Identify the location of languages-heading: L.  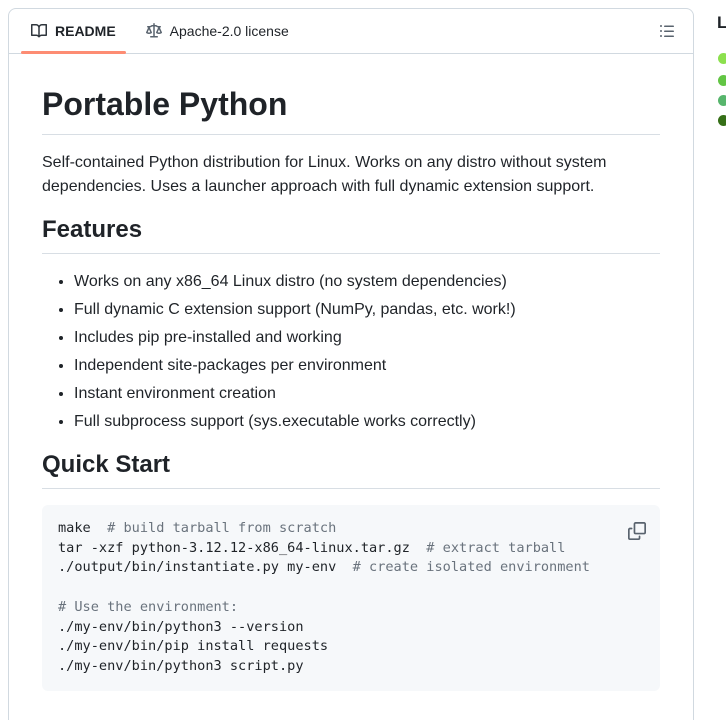
(721, 22).